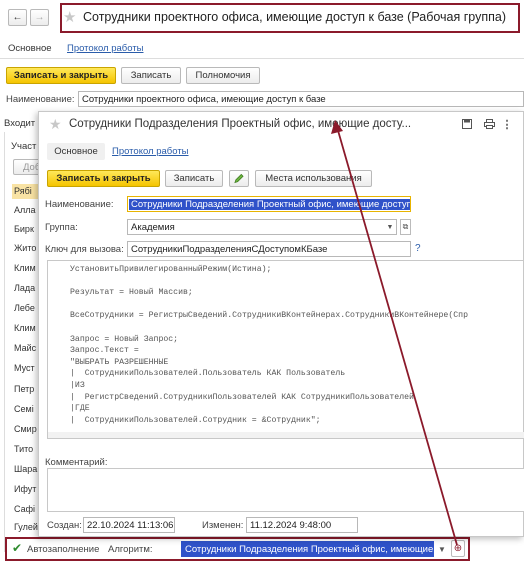 The image size is (524, 562). Describe the element at coordinates (76, 151) in the screenshot. I see `dialog-tab-main: Основное` at that location.